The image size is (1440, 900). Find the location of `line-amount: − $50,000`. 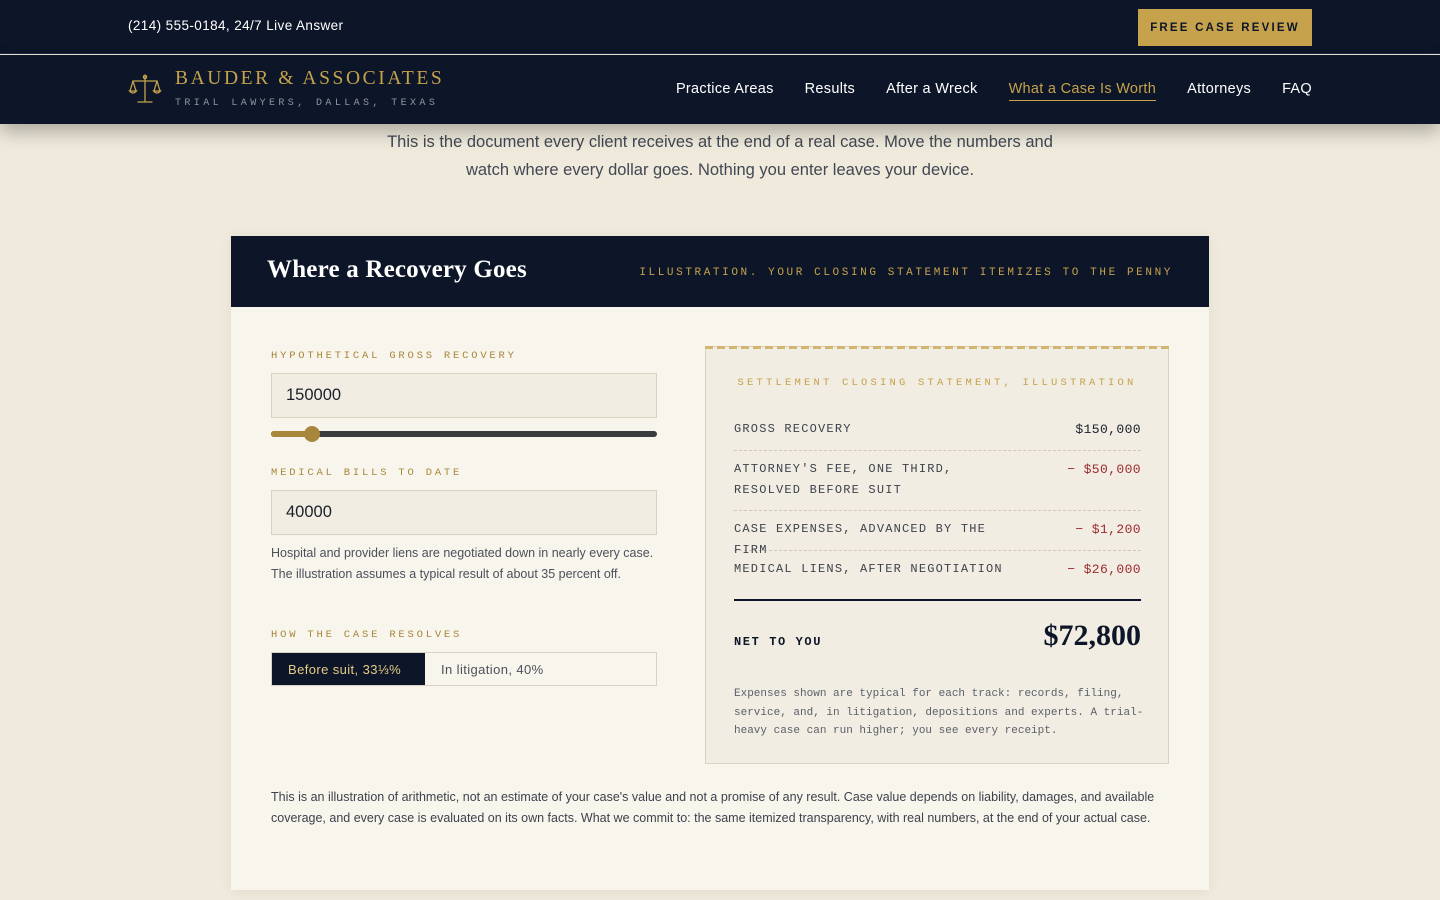

line-amount: − $50,000 is located at coordinates (1104, 469).